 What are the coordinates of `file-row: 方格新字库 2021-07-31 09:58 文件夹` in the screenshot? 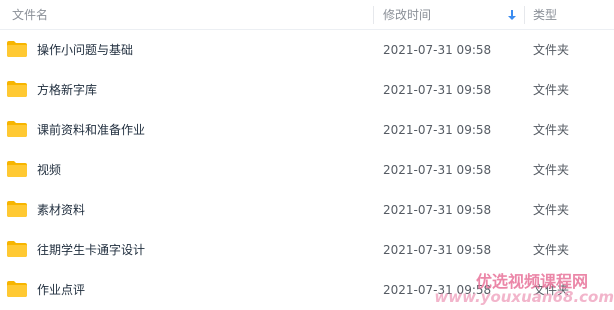 It's located at (307, 90).